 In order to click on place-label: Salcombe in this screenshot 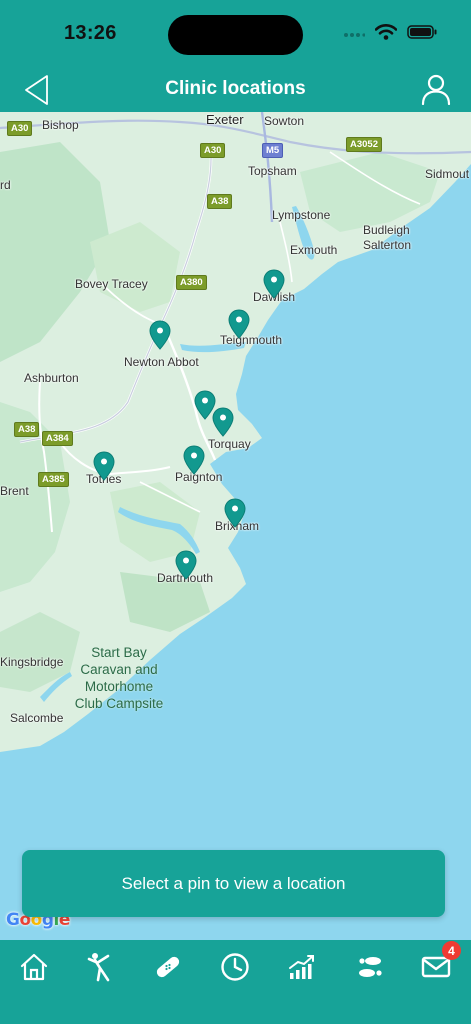, I will do `click(37, 718)`.